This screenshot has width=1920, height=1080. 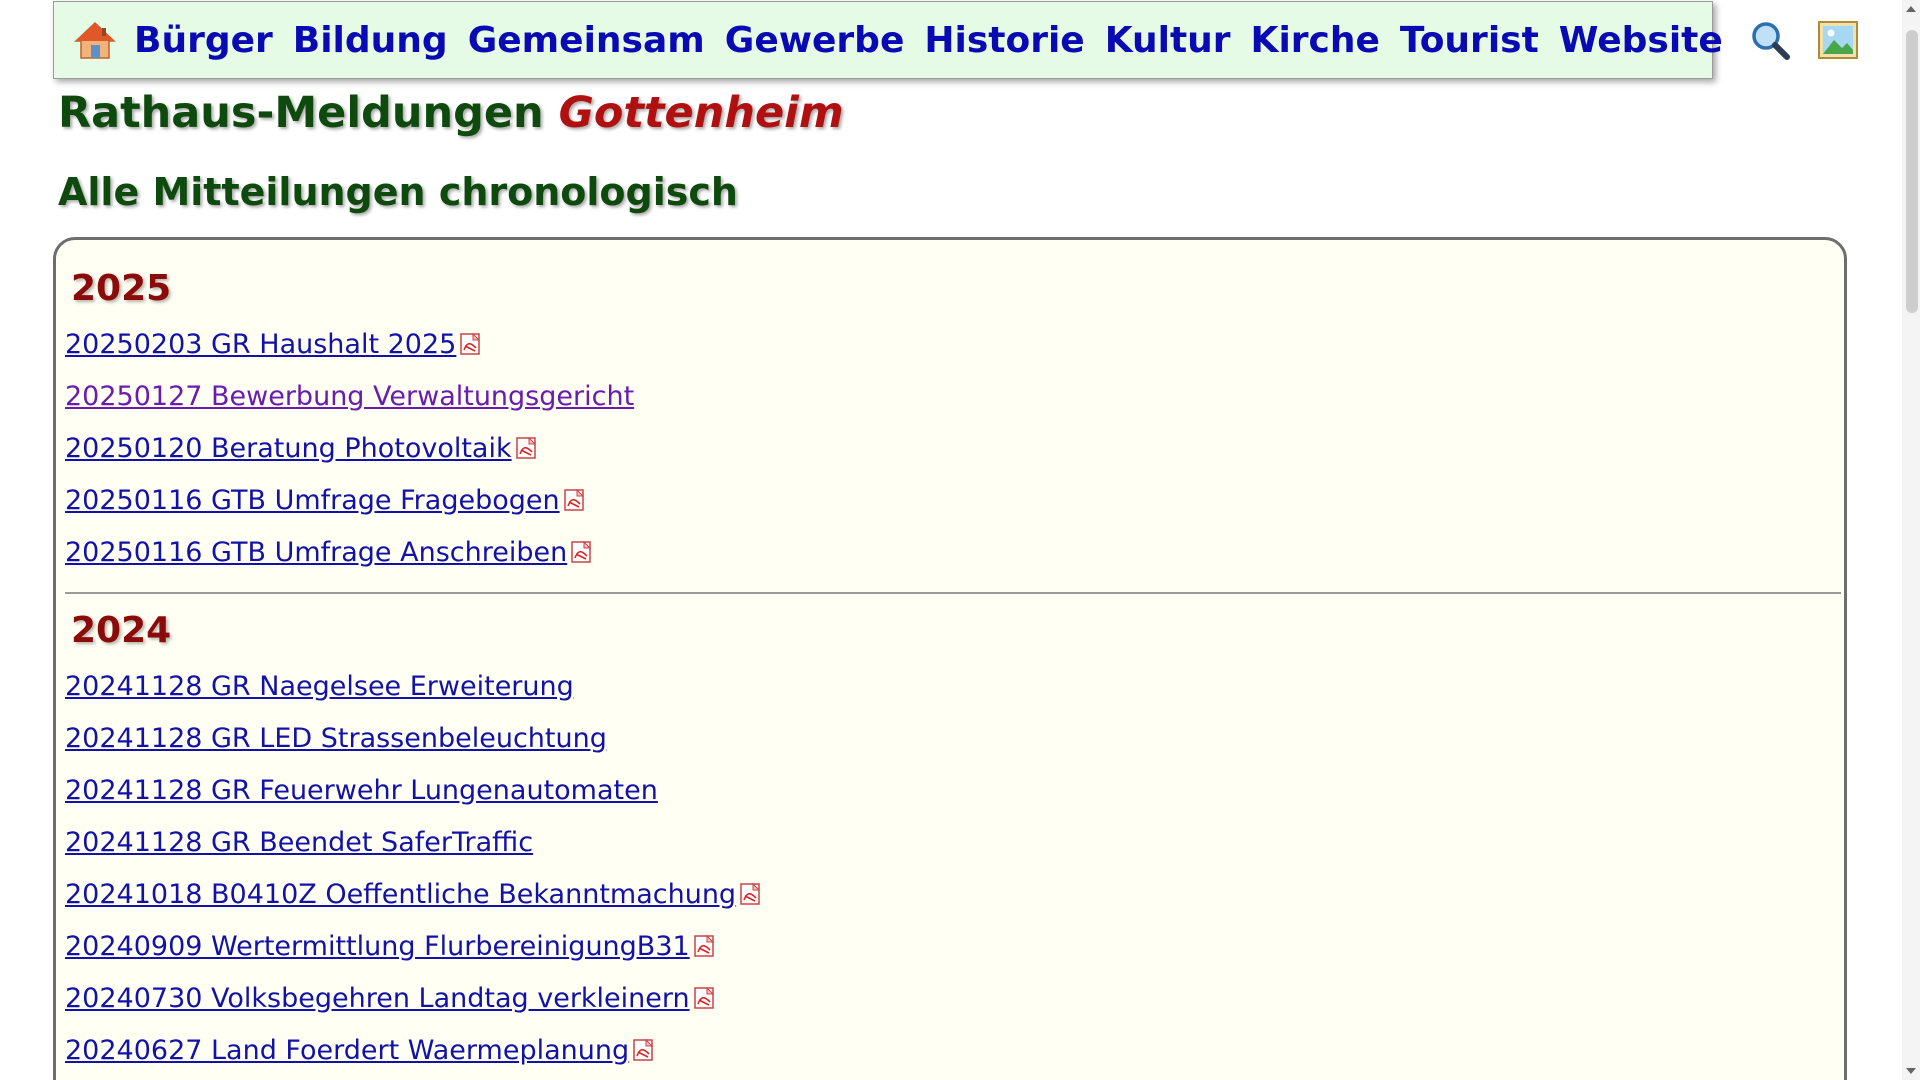 What do you see at coordinates (1770, 40) in the screenshot?
I see `magnifier-icon` at bounding box center [1770, 40].